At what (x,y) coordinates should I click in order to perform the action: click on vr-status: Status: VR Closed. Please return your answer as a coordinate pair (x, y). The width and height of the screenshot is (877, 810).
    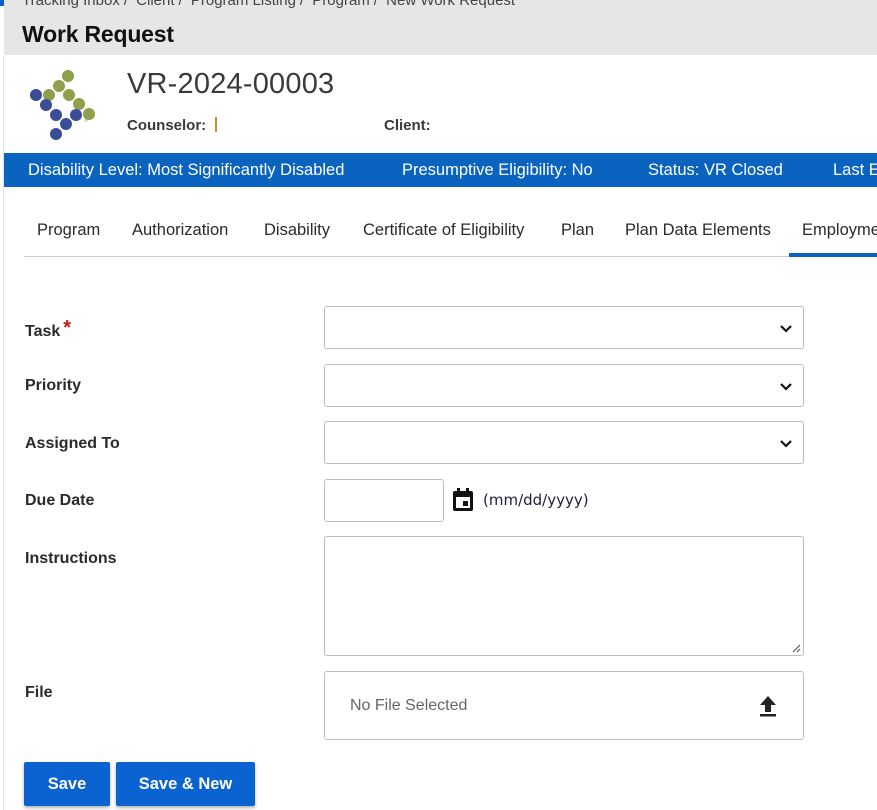
    Looking at the image, I should click on (715, 170).